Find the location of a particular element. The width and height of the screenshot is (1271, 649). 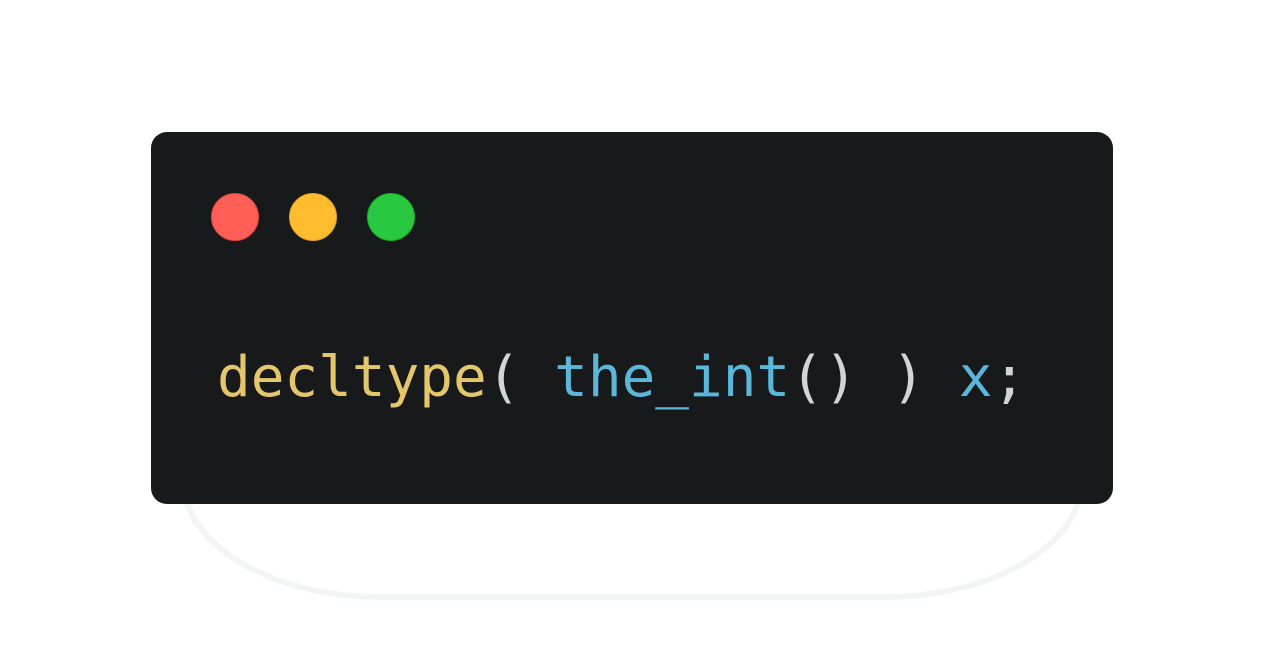

close-dot-icon is located at coordinates (235, 217).